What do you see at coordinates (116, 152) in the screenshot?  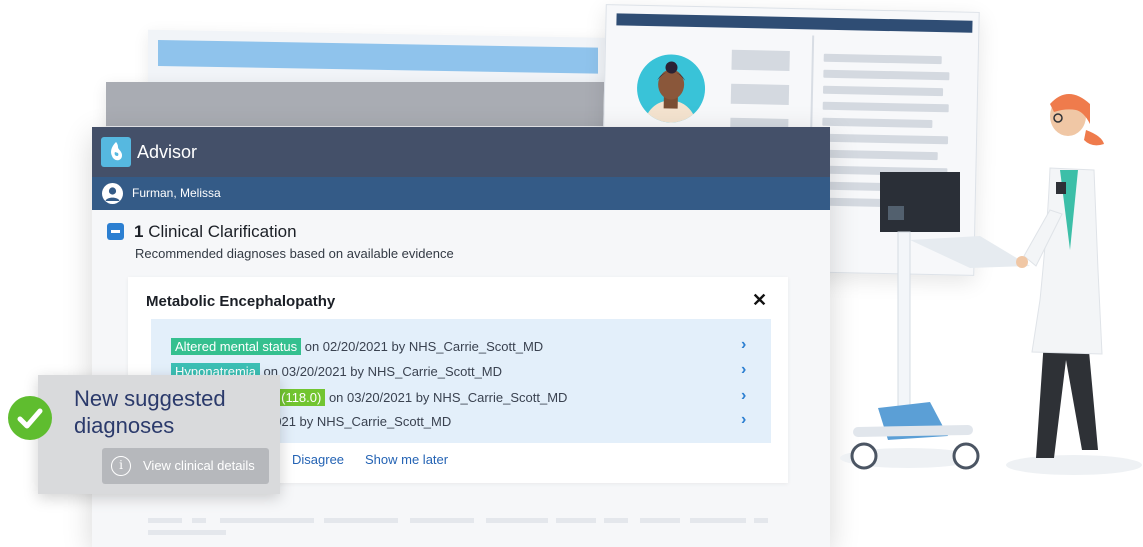 I see `dragon-logo-icon` at bounding box center [116, 152].